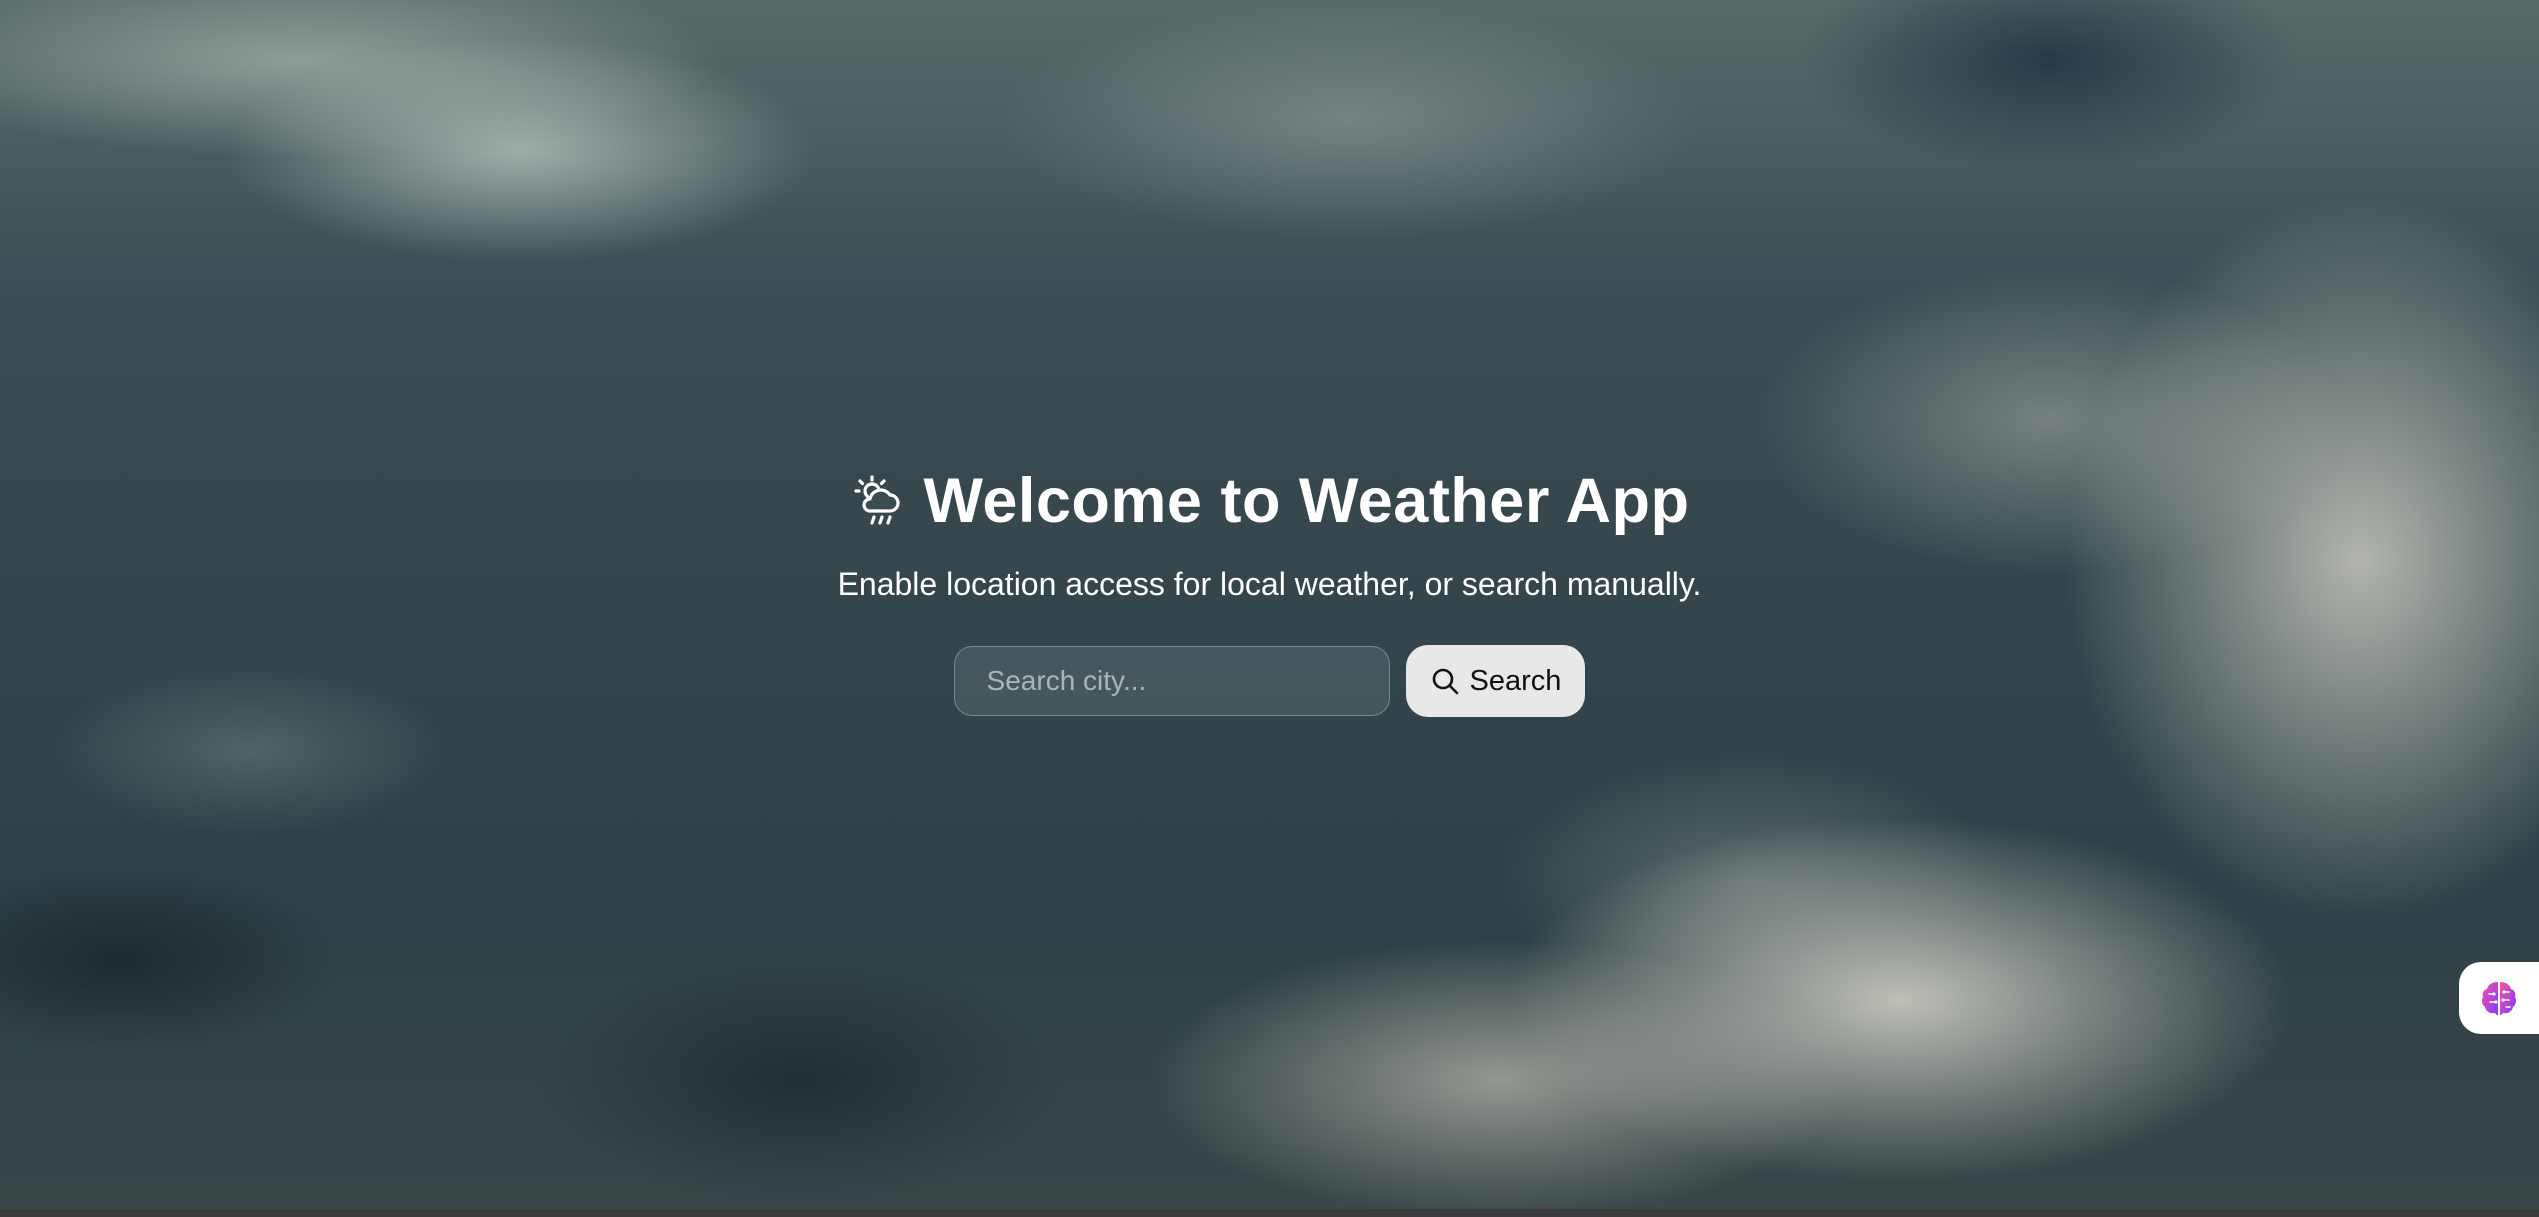  Describe the element at coordinates (1306, 501) in the screenshot. I see `page-title: Welcome to Weather App` at that location.